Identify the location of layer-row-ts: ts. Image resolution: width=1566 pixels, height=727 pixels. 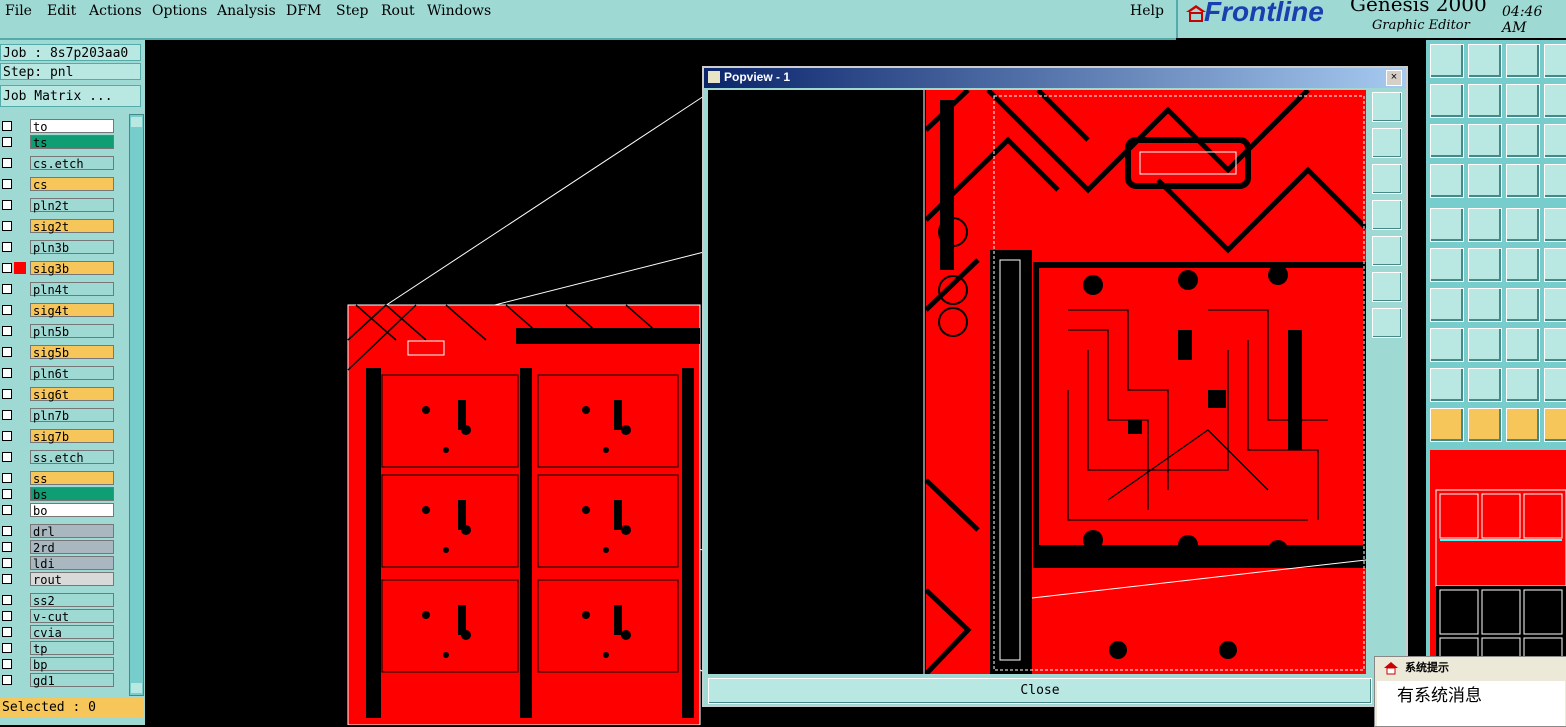
(58, 142).